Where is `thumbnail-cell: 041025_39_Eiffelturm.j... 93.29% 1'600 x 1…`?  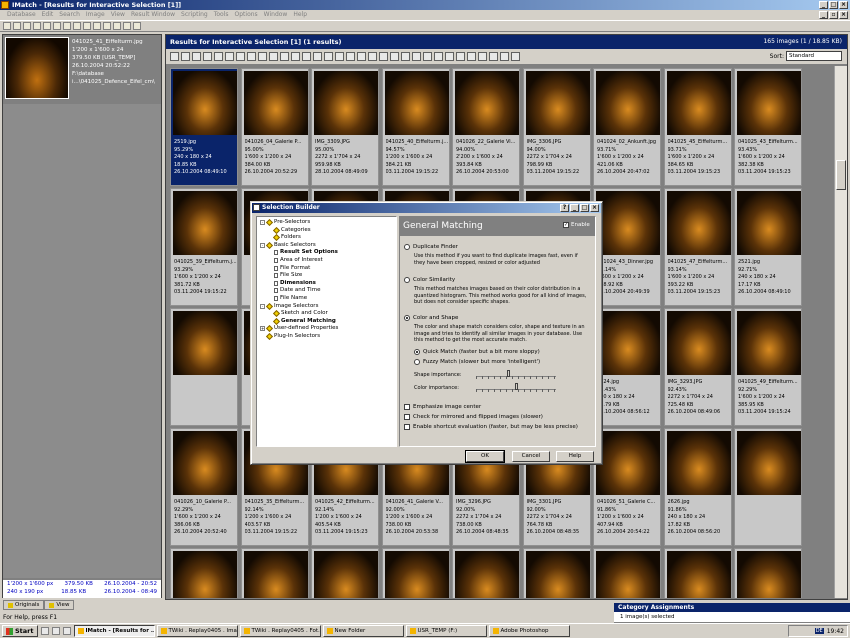
thumbnail-cell: 041025_39_Eiffelturm.j... 93.29% 1'600 x 1… is located at coordinates (204, 247).